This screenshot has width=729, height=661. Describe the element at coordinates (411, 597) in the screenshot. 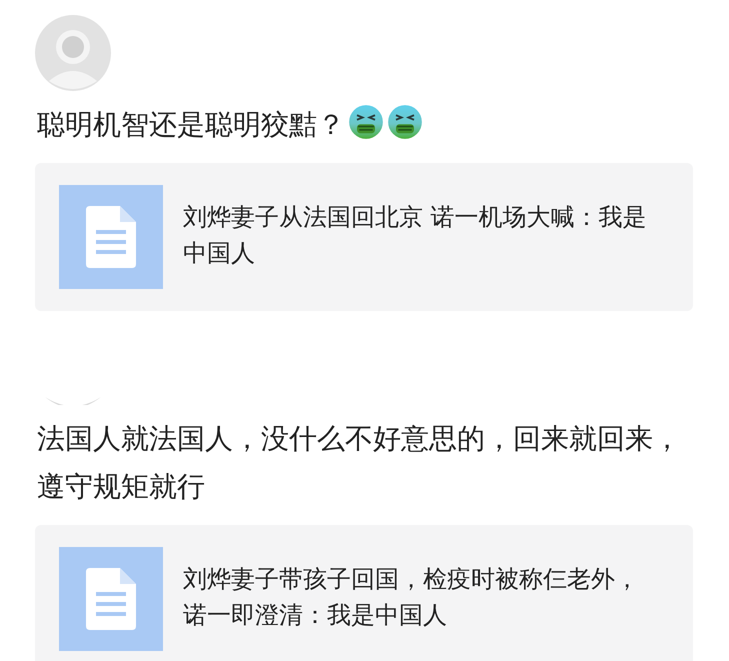

I see `link-title: 刘烨妻子带孩子回国，检疫时被称仨老外，诺一即澄清：我是中国人` at that location.